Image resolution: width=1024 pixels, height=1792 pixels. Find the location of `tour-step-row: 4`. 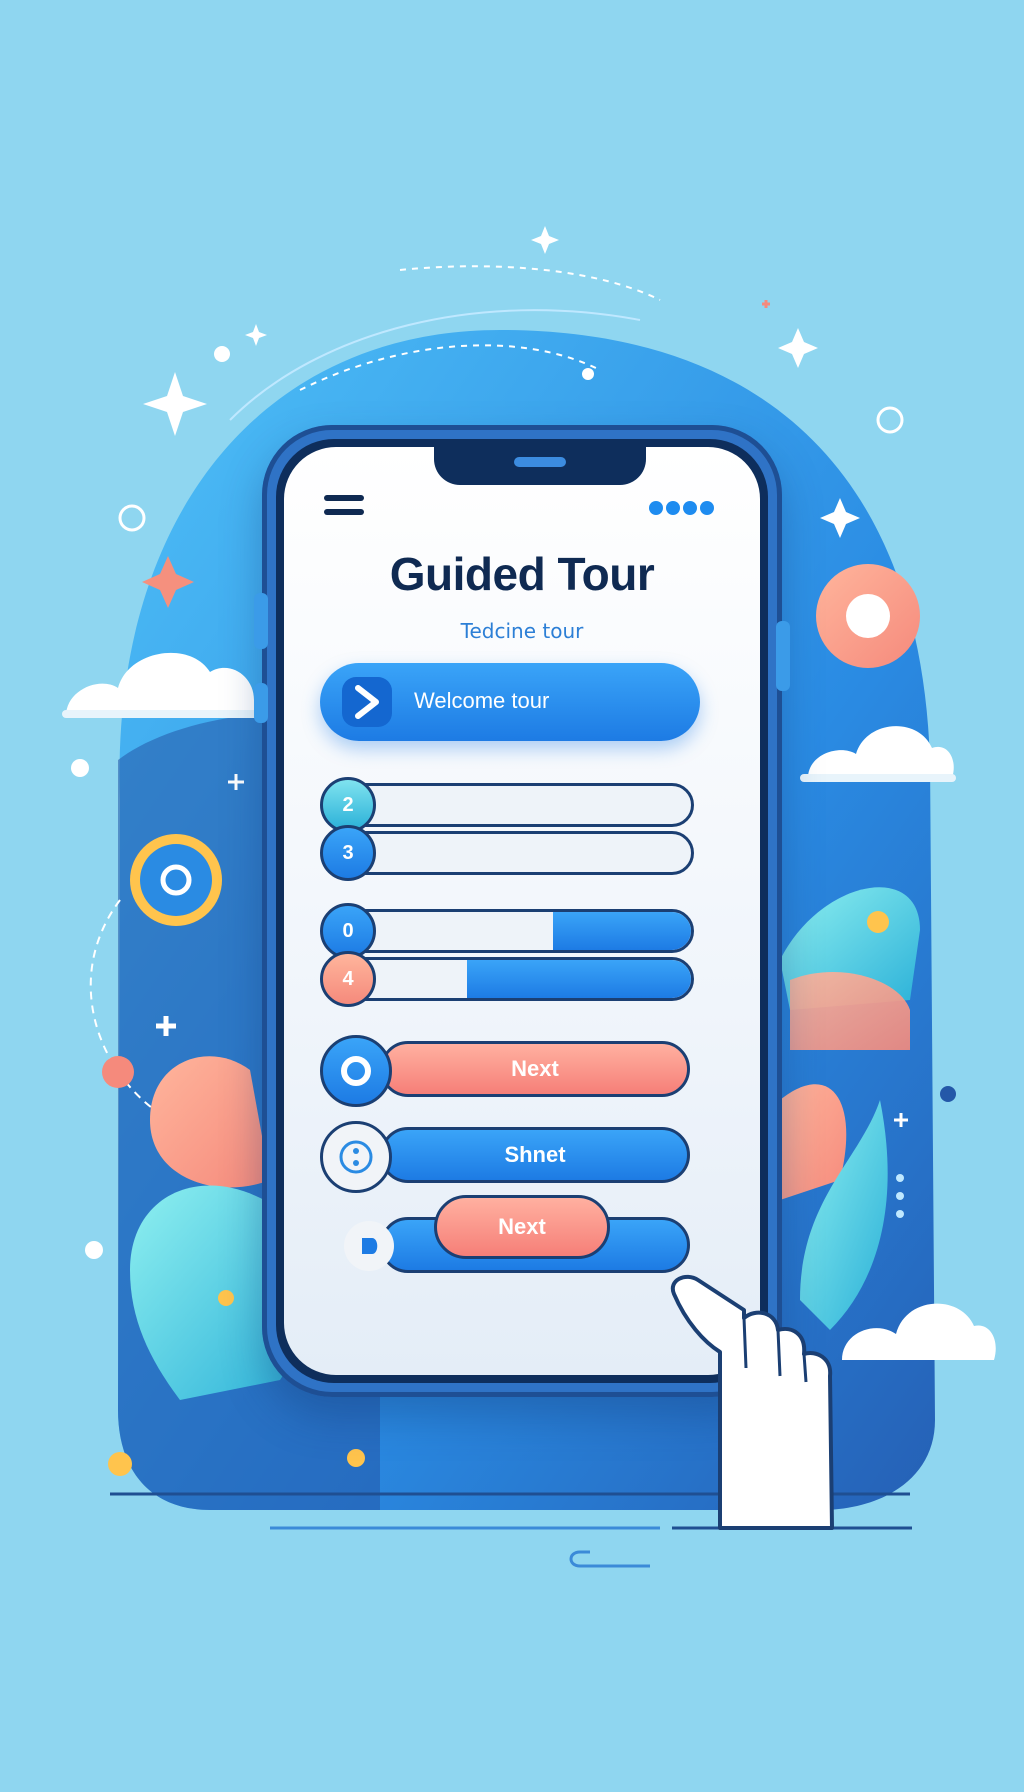

tour-step-row: 4 is located at coordinates (510, 979).